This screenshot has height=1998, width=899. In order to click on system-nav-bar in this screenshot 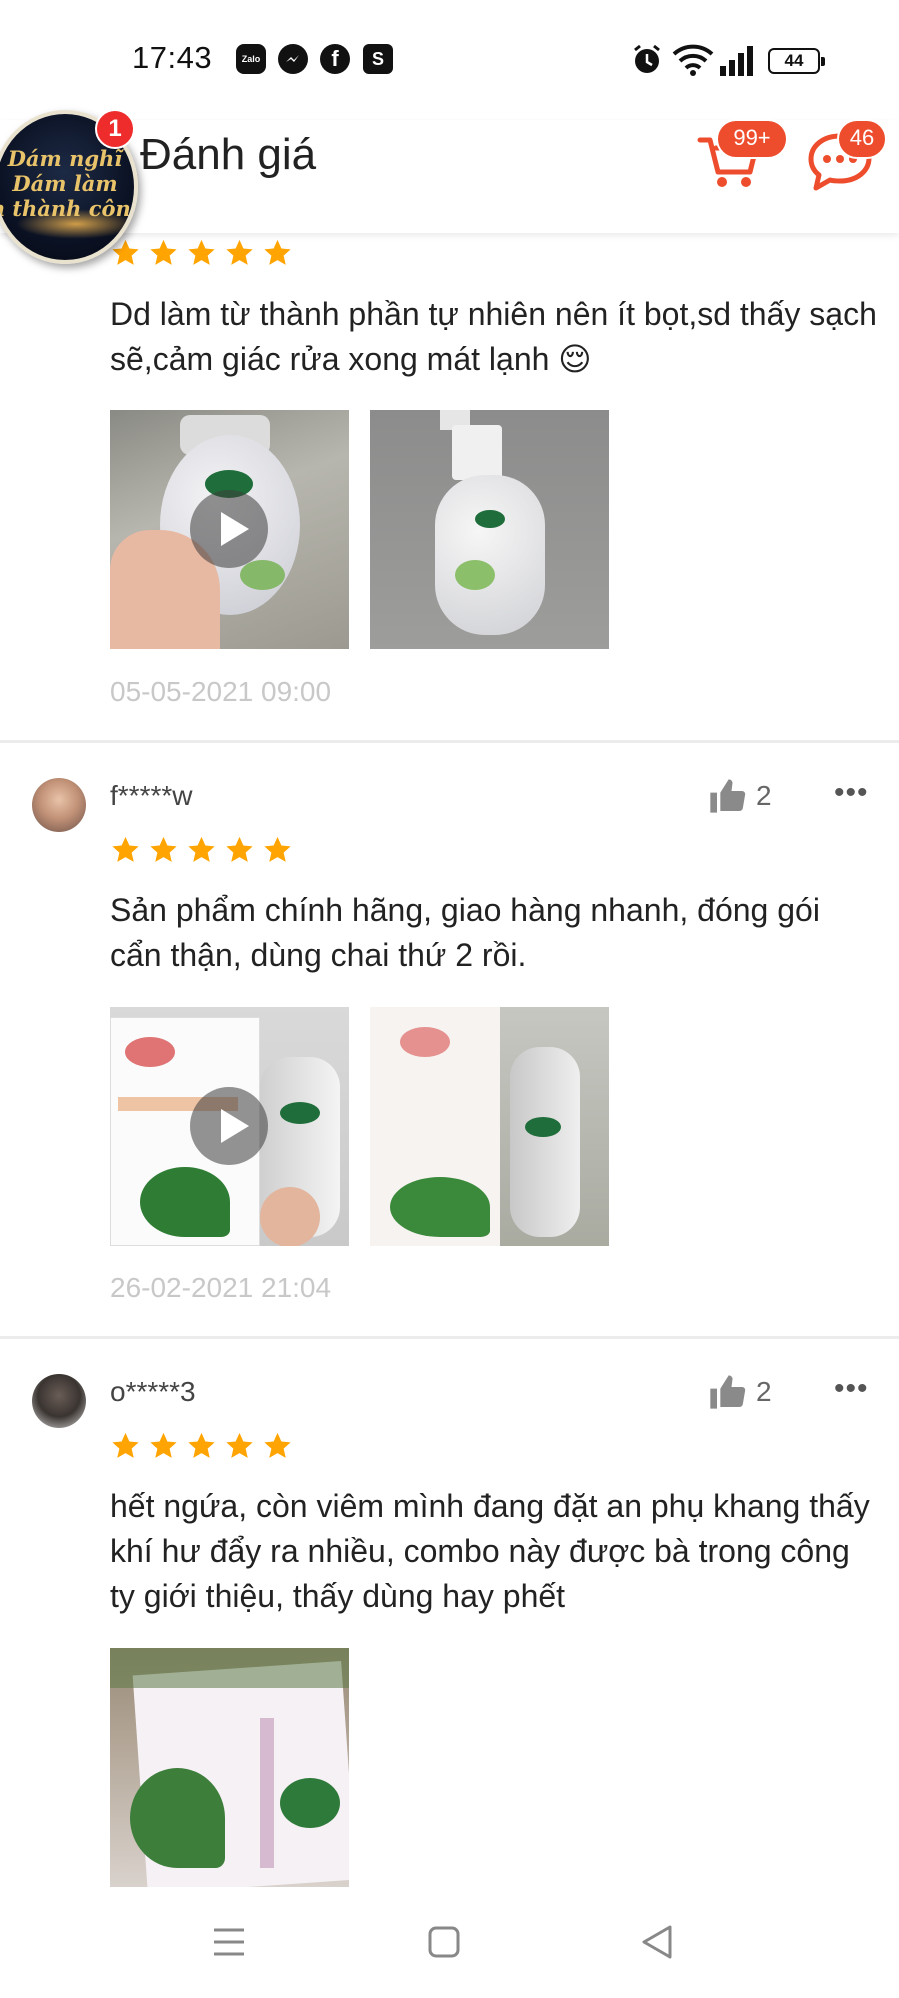, I will do `click(449, 1943)`.